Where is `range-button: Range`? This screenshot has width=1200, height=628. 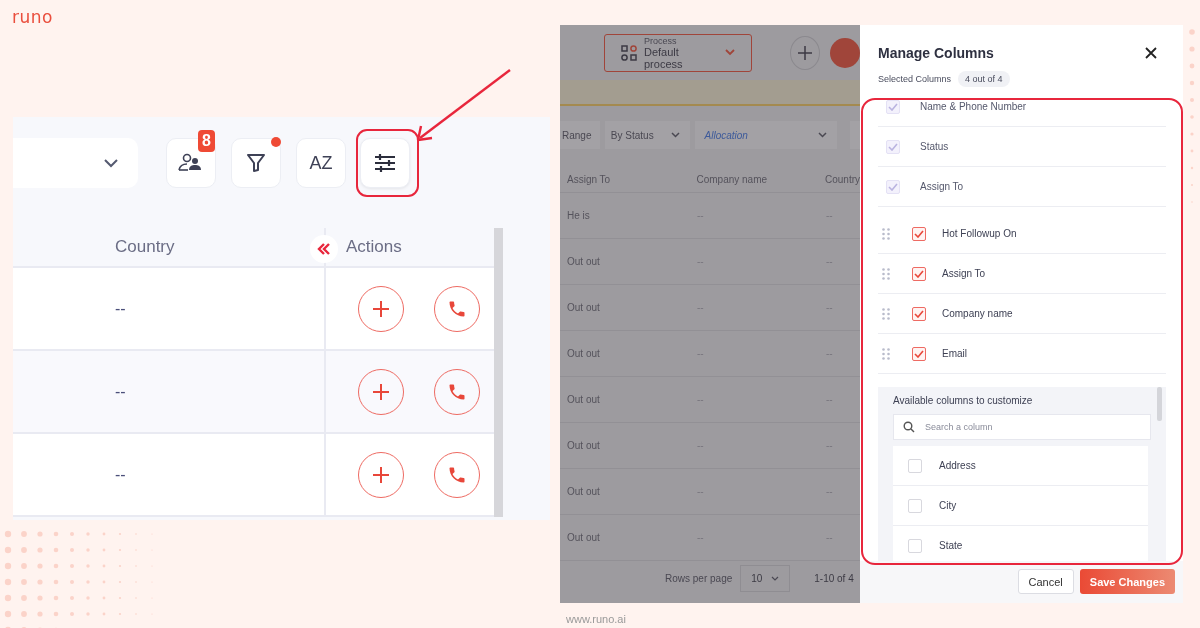
range-button: Range is located at coordinates (580, 135).